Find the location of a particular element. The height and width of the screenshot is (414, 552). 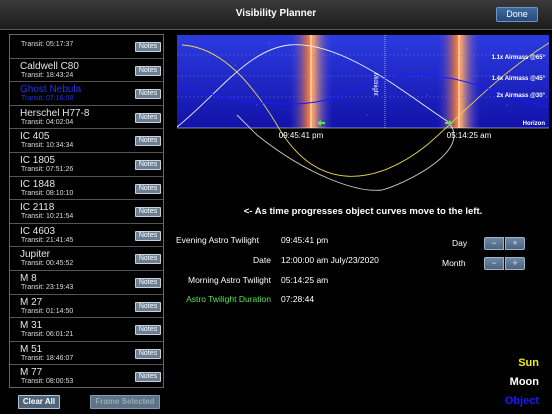

transit-time: Transit: 08:10:10 is located at coordinates (47, 193).